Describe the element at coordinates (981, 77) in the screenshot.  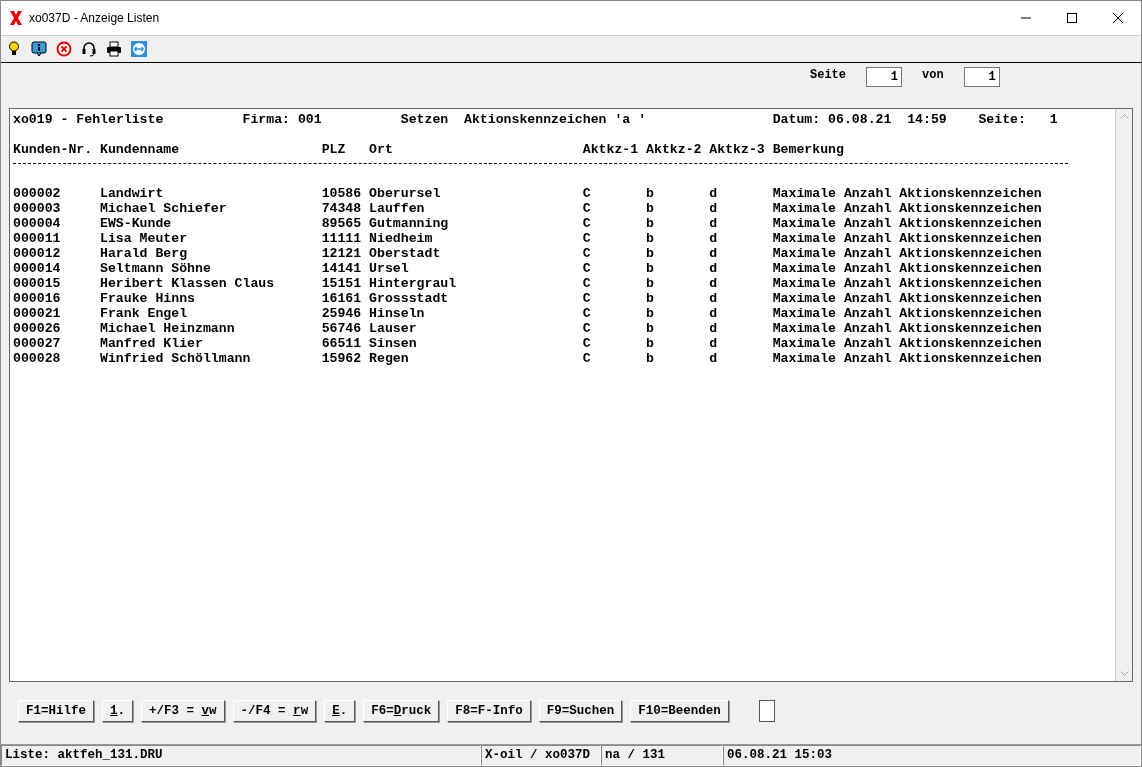
I see `total-pages-field: 1` at that location.